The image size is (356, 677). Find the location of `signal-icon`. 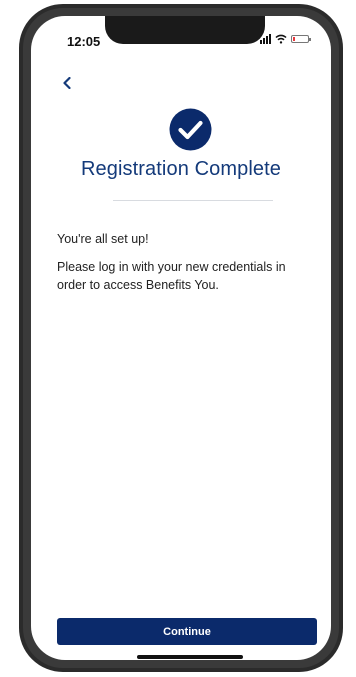

signal-icon is located at coordinates (265, 39).